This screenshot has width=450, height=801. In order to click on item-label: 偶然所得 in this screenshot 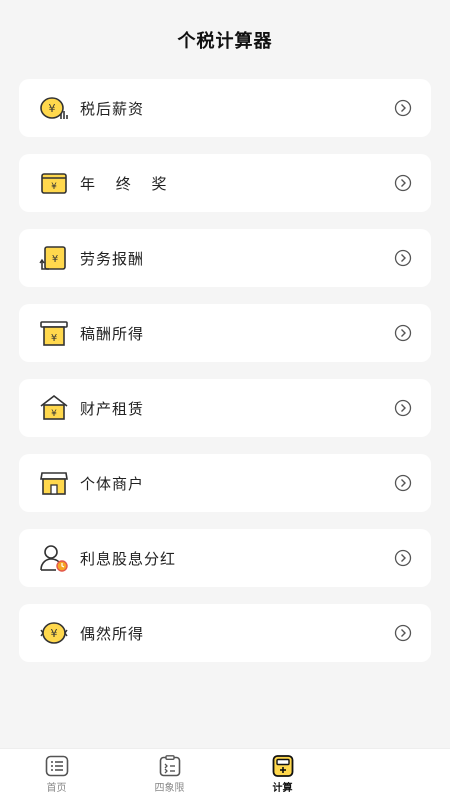, I will do `click(112, 633)`.